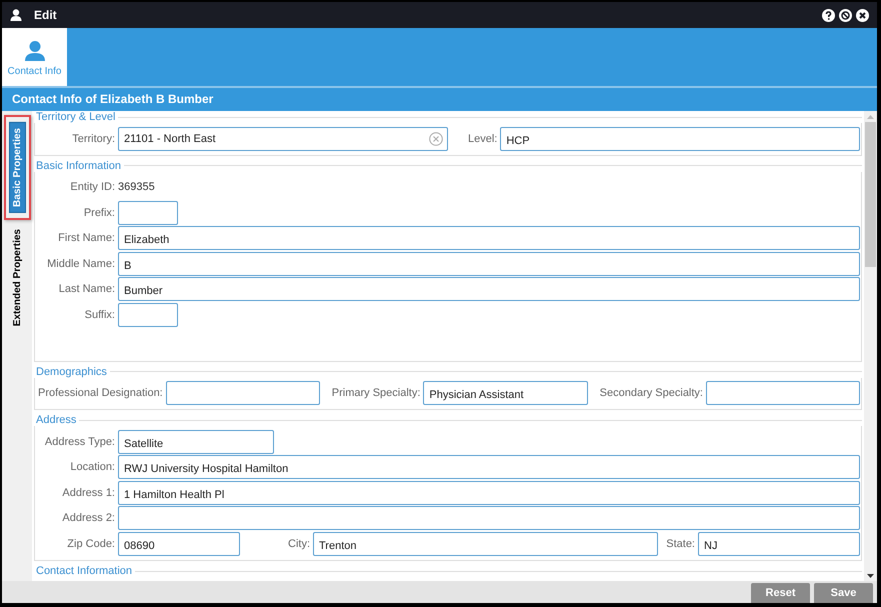 Image resolution: width=881 pixels, height=607 pixels. I want to click on field-label: Secondary Specialty:, so click(651, 393).